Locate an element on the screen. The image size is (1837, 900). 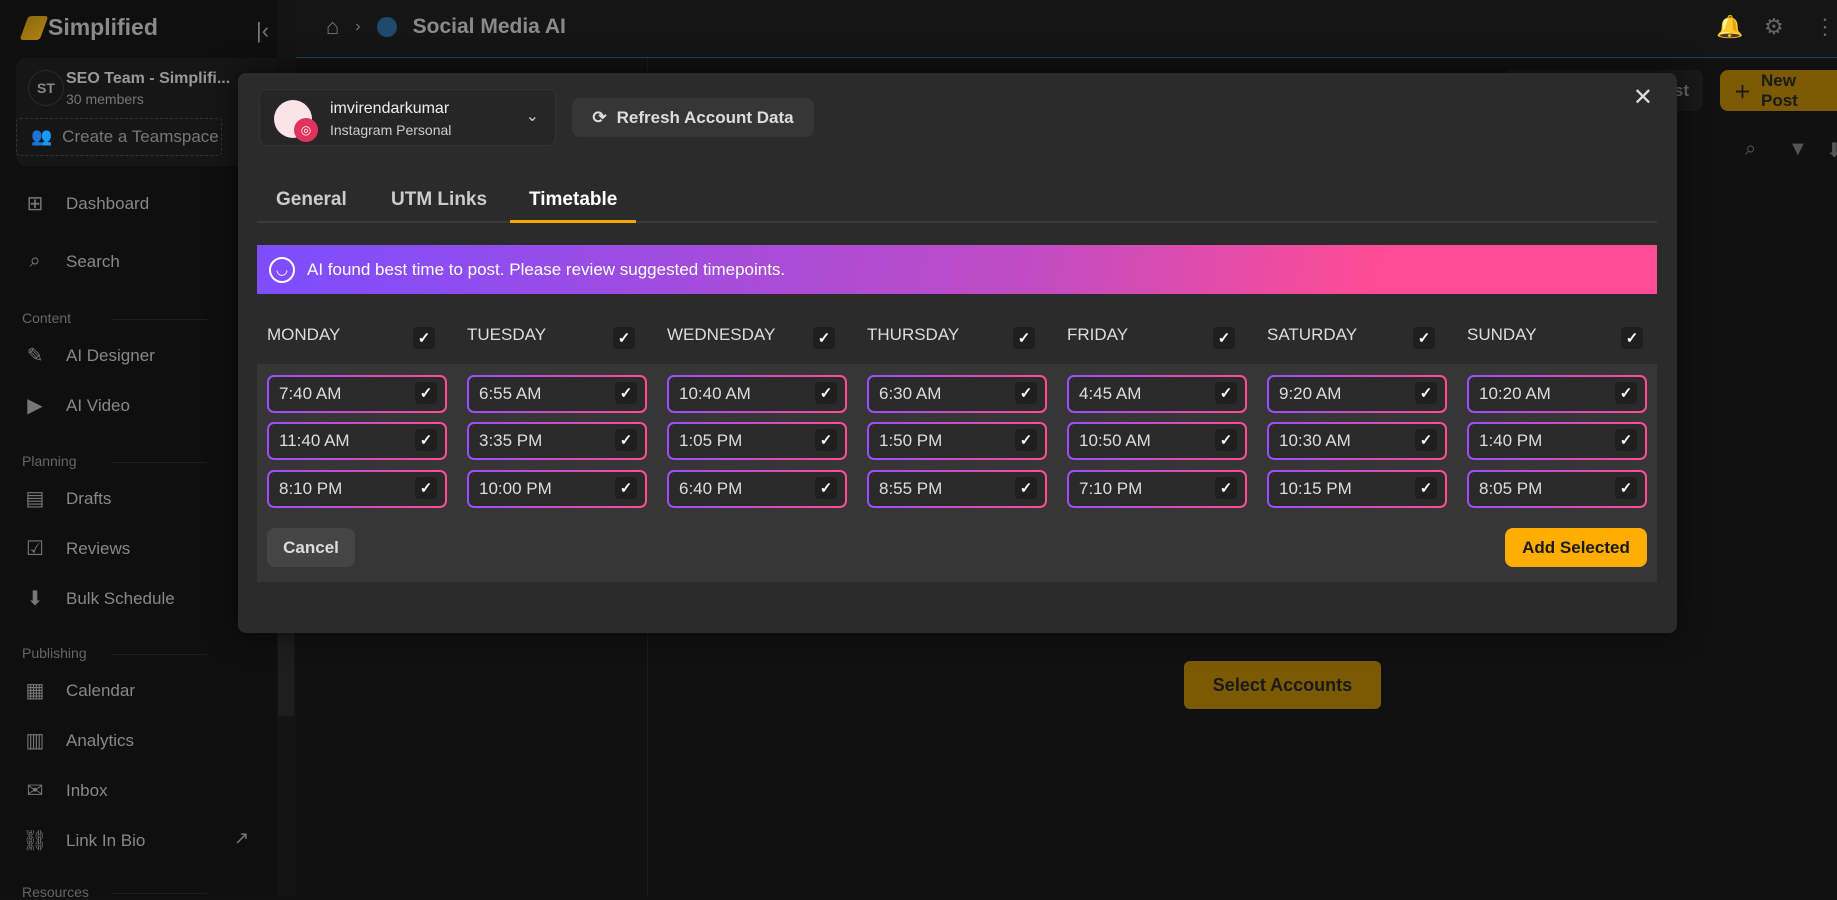
time-slot: 9:20 AM ✓ is located at coordinates (1357, 394).